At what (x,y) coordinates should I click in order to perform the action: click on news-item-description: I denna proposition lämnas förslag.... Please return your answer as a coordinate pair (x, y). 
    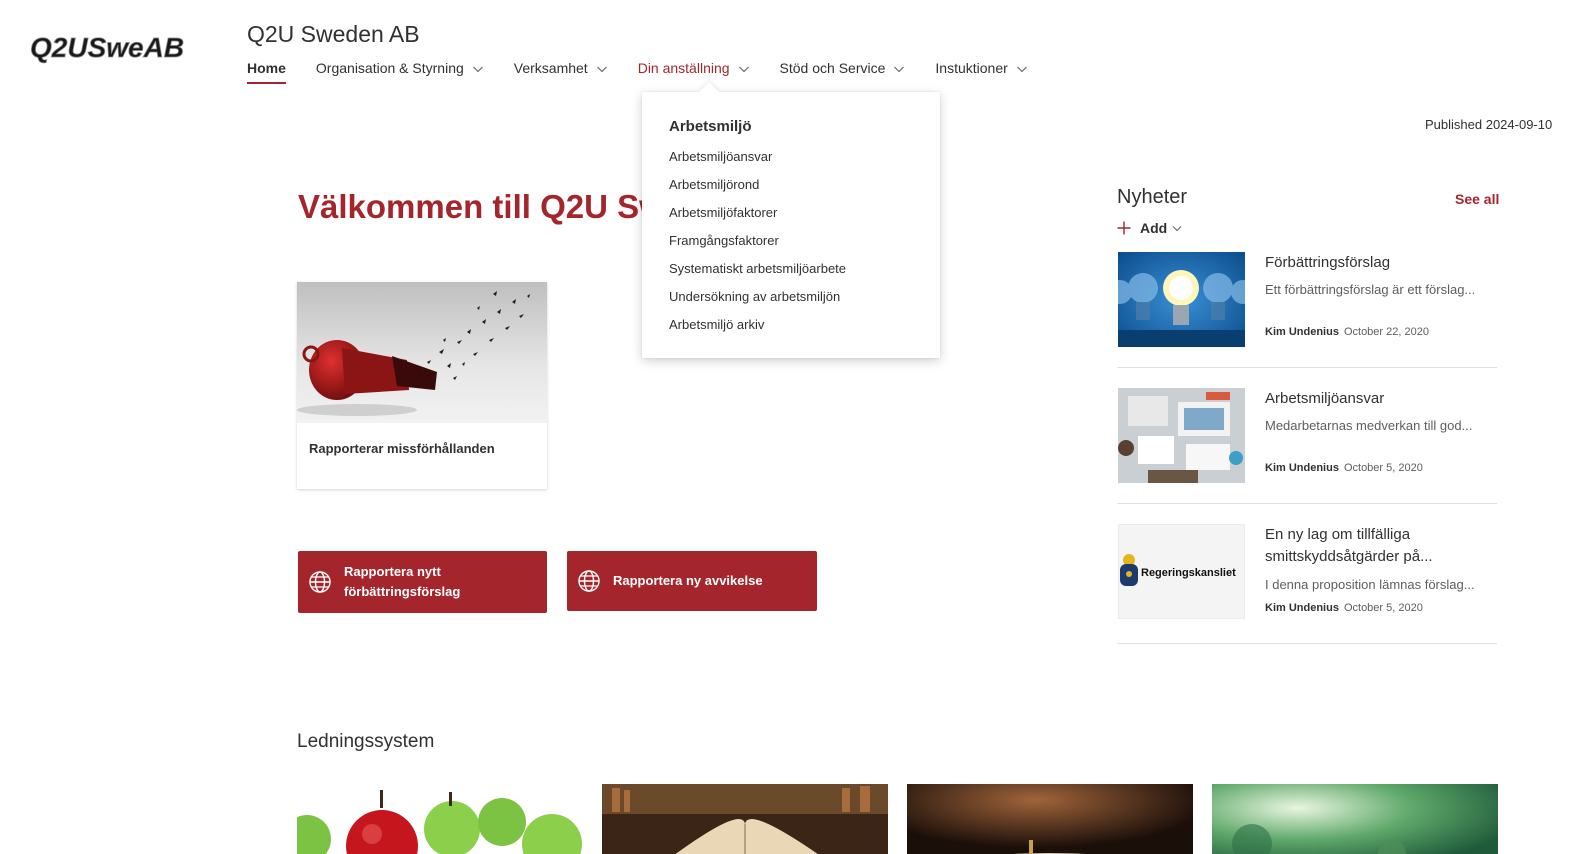
    Looking at the image, I should click on (1370, 584).